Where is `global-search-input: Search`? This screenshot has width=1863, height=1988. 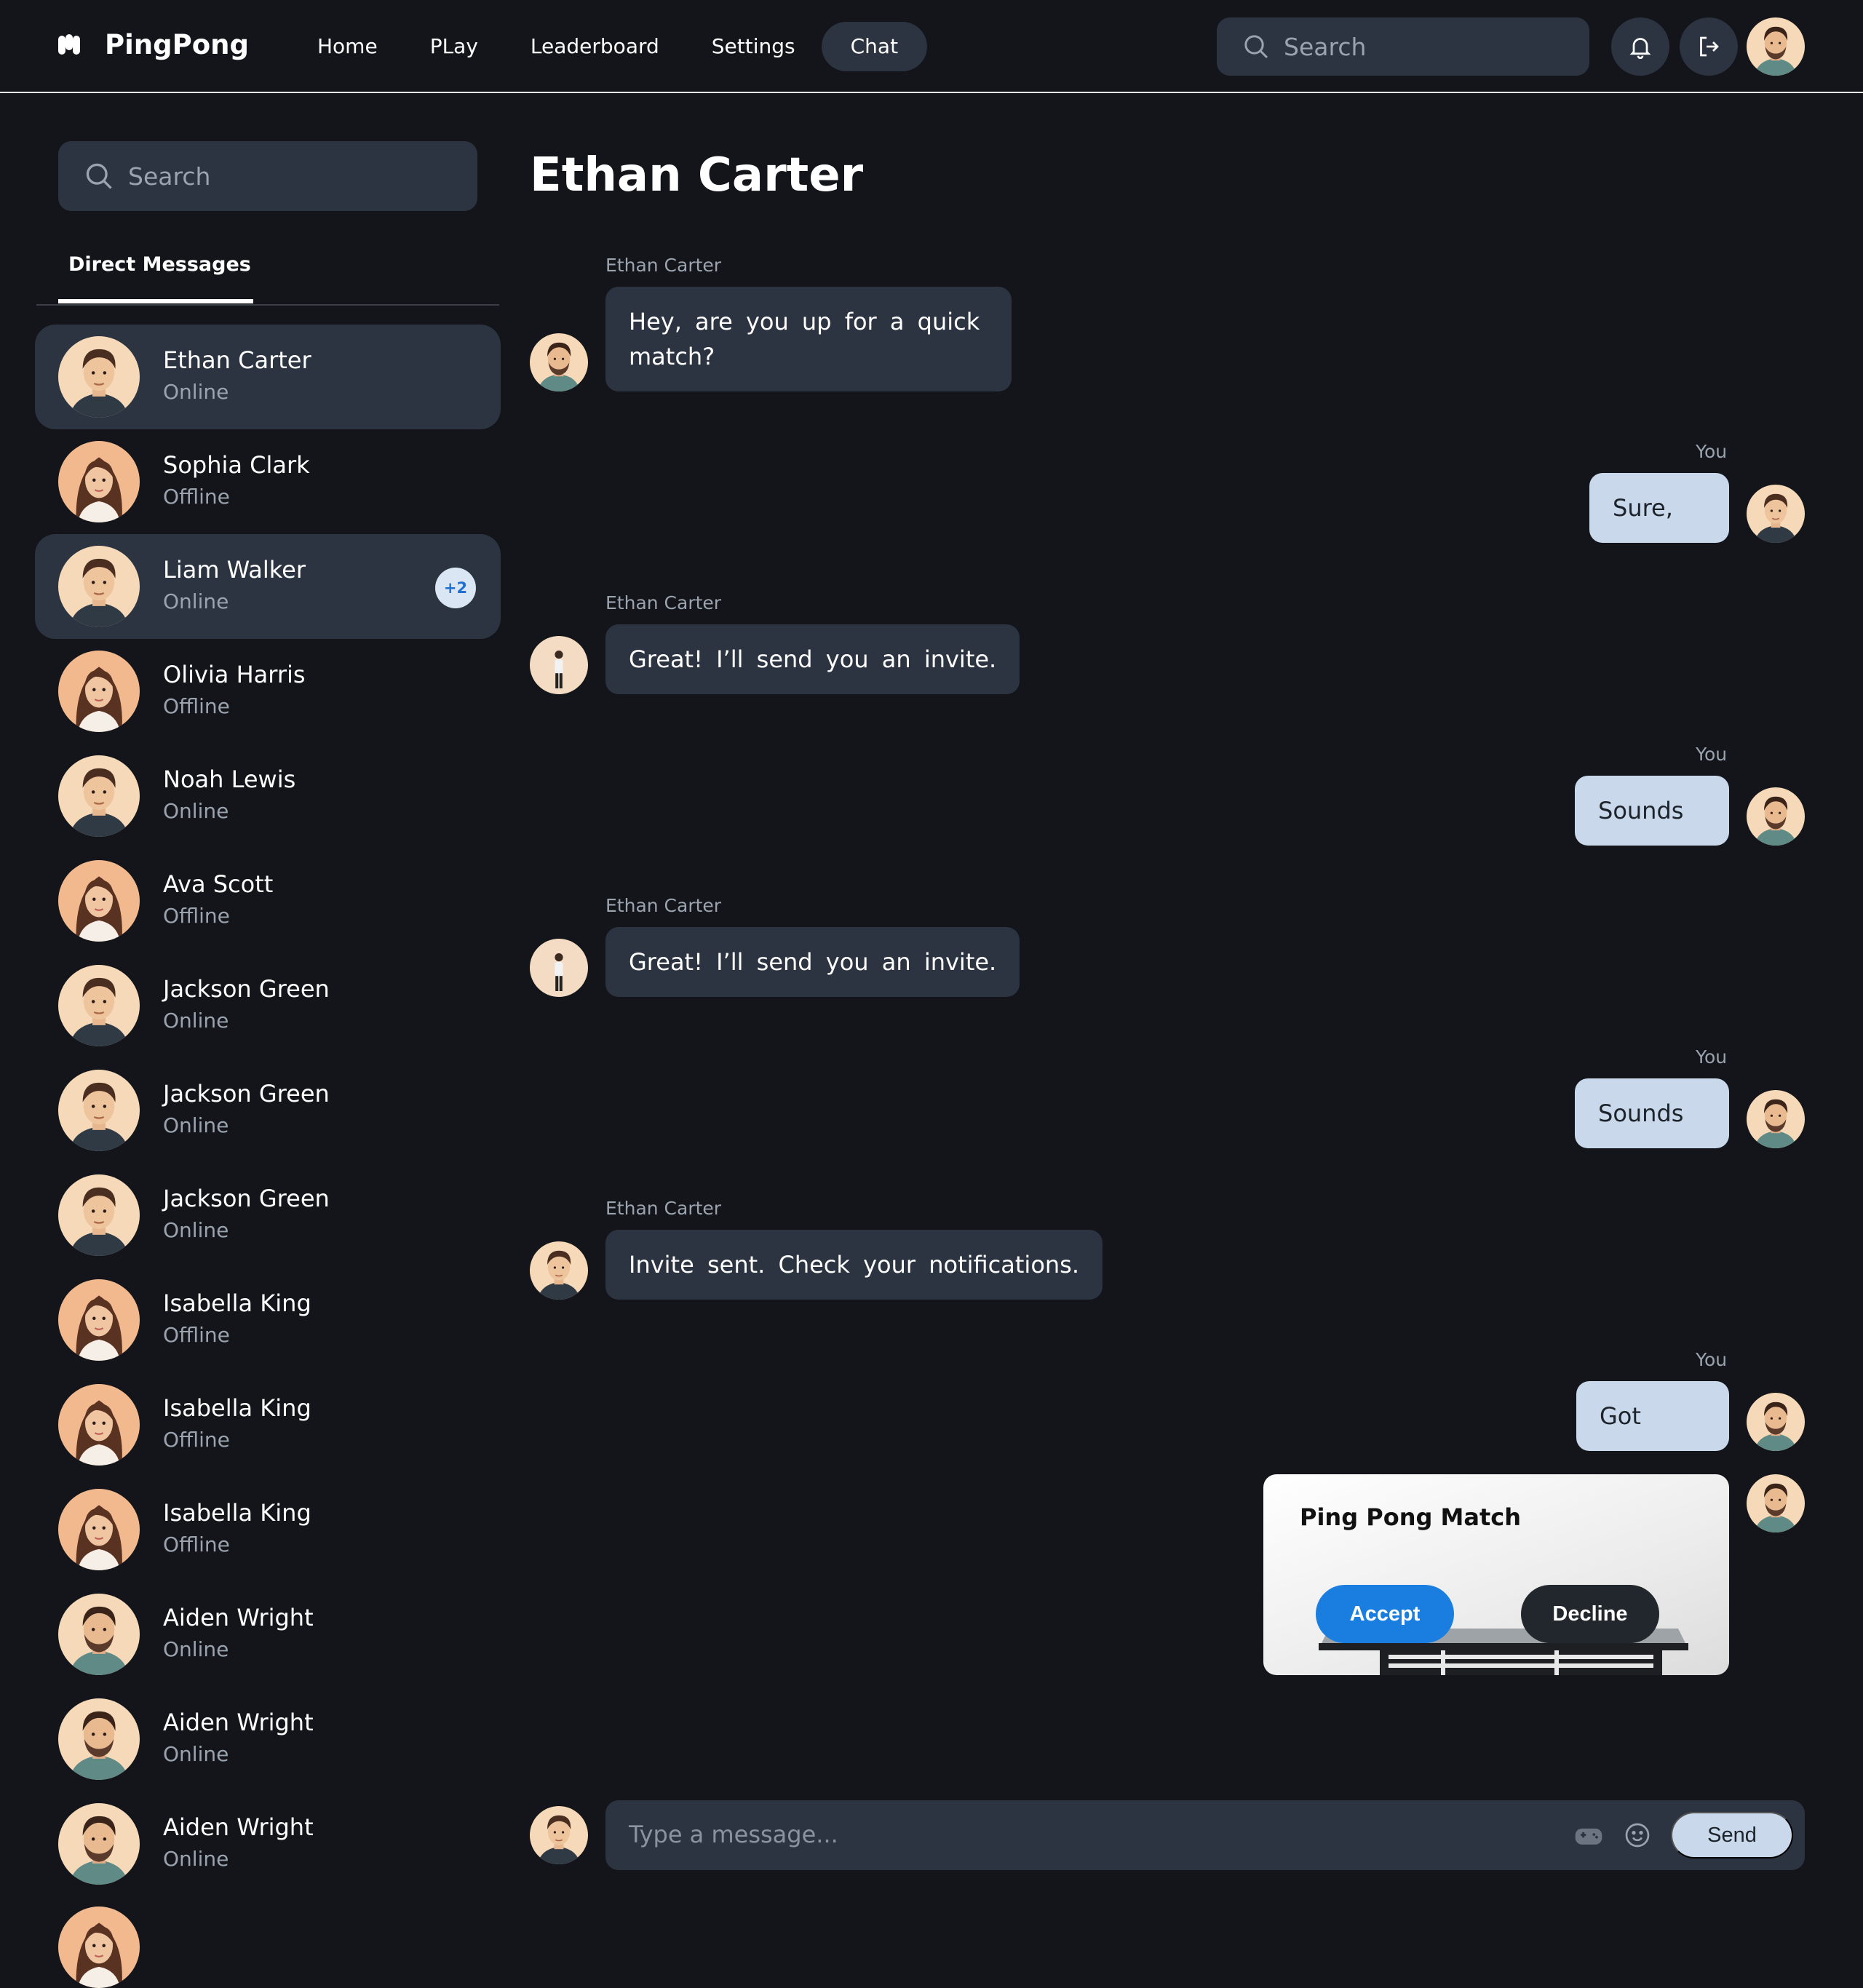 global-search-input: Search is located at coordinates (1403, 46).